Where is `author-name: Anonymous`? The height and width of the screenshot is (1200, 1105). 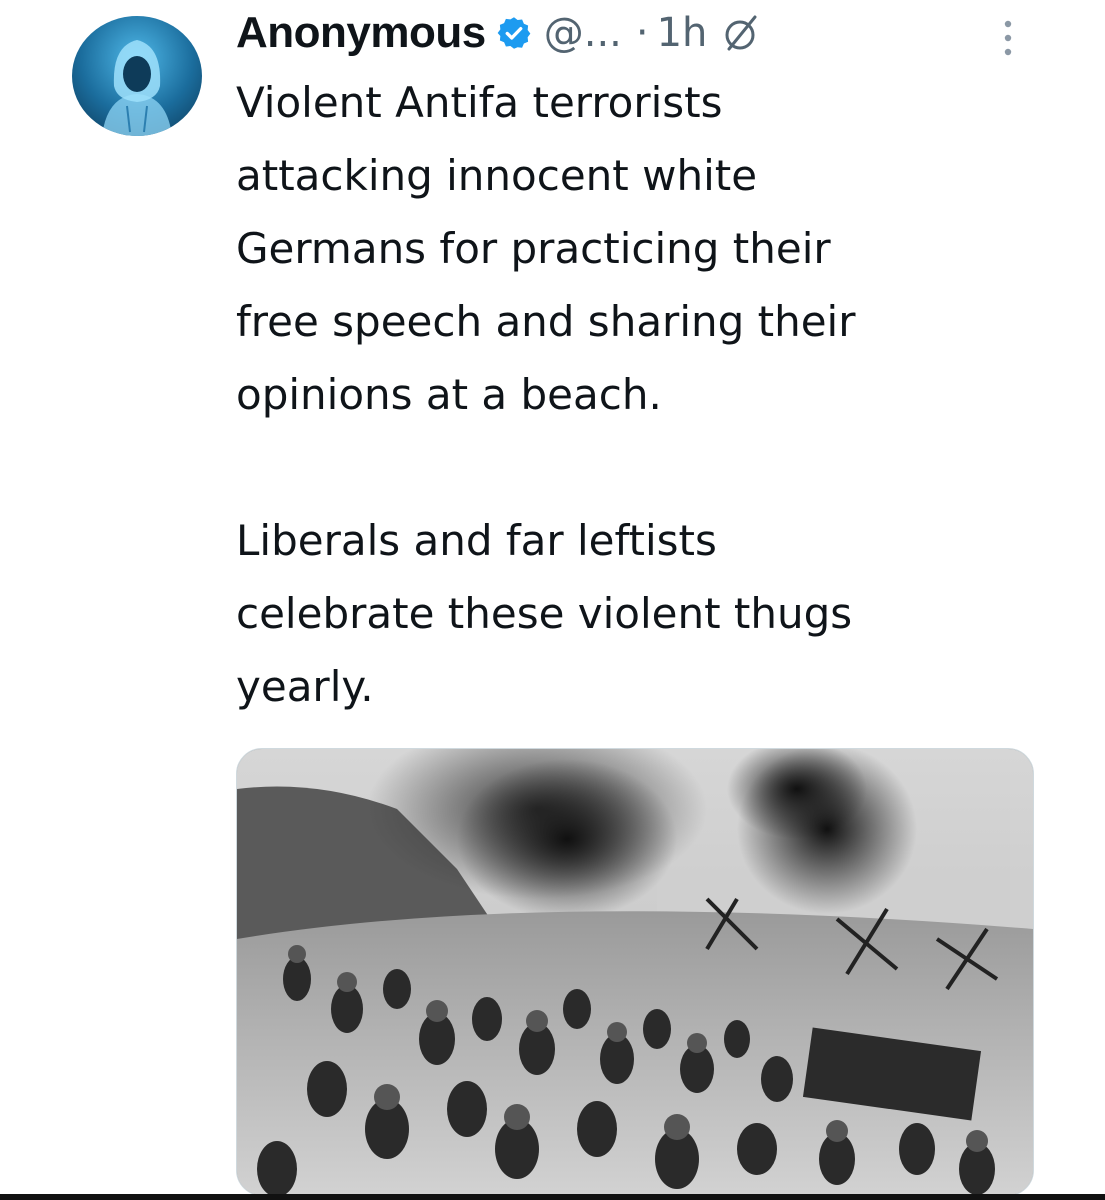
author-name: Anonymous is located at coordinates (361, 33).